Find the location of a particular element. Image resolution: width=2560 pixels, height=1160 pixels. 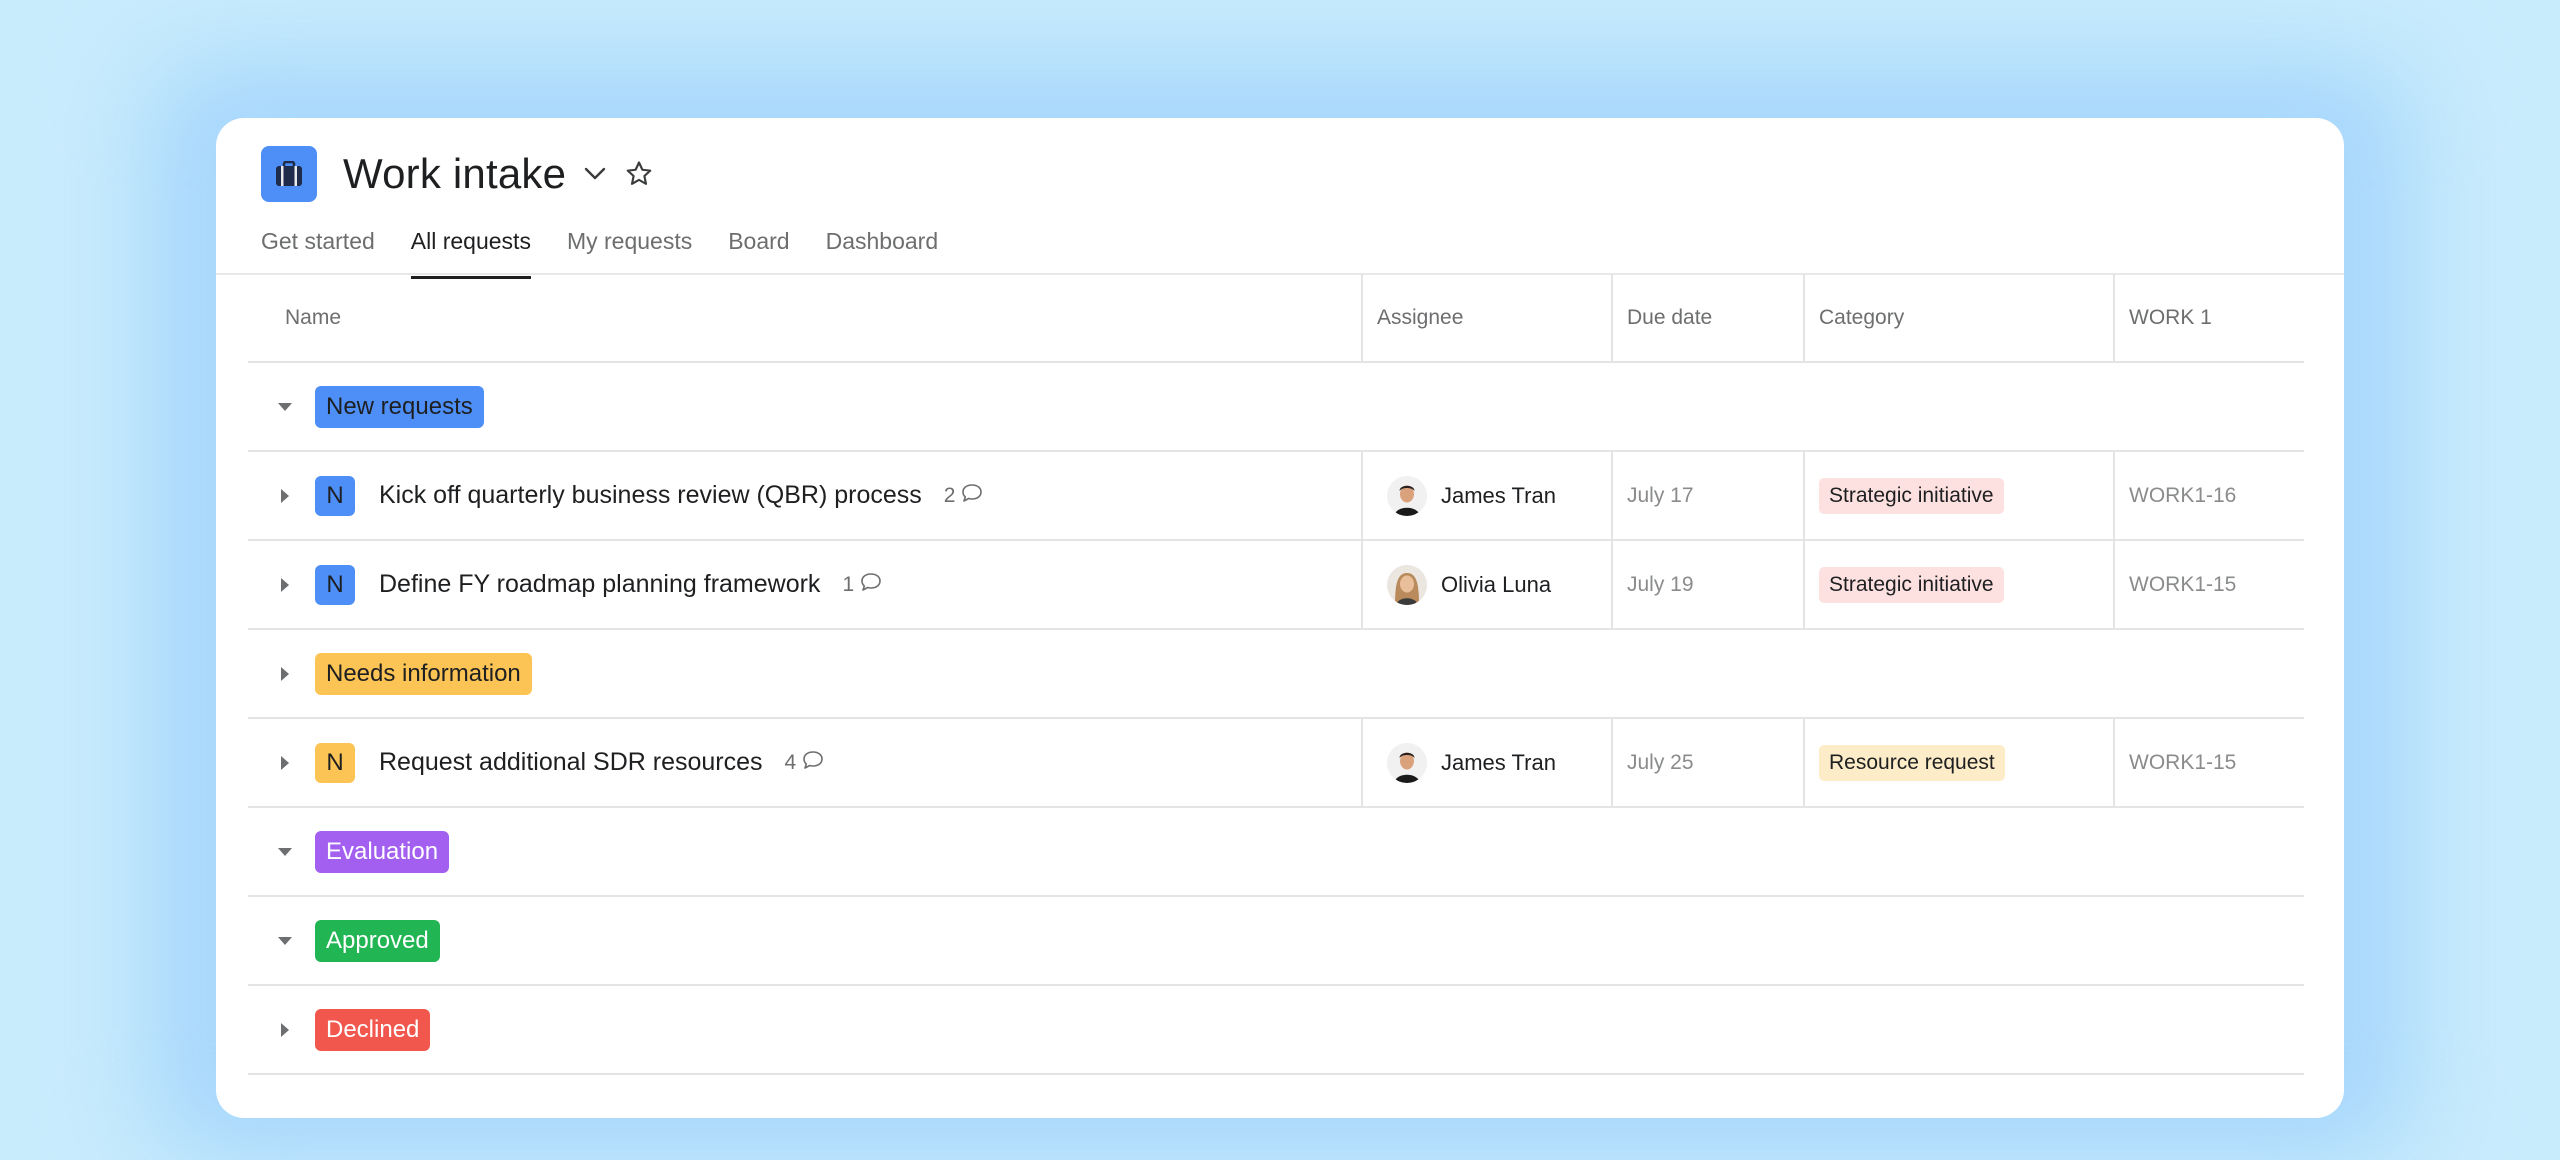

task-name: Request additional SDR resources is located at coordinates (571, 762).